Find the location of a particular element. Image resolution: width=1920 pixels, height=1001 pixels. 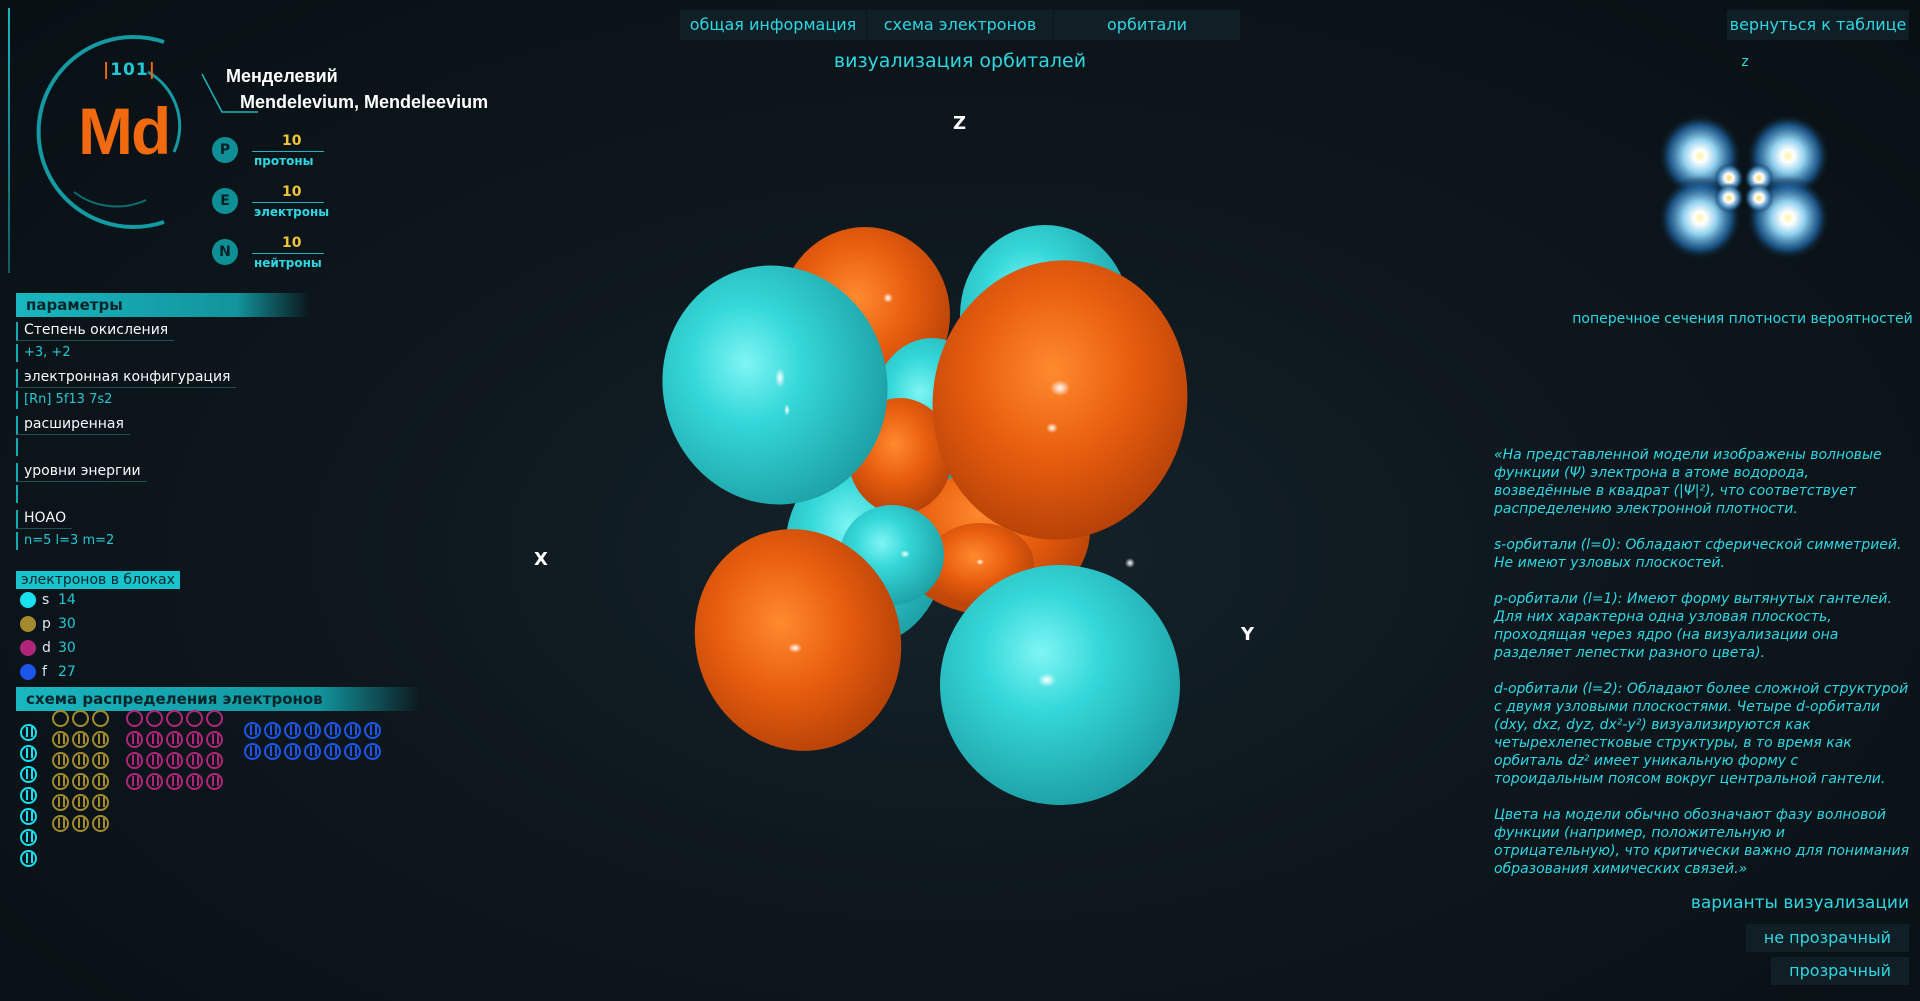

scheme-header: схема распределения электронов is located at coordinates (218, 699).